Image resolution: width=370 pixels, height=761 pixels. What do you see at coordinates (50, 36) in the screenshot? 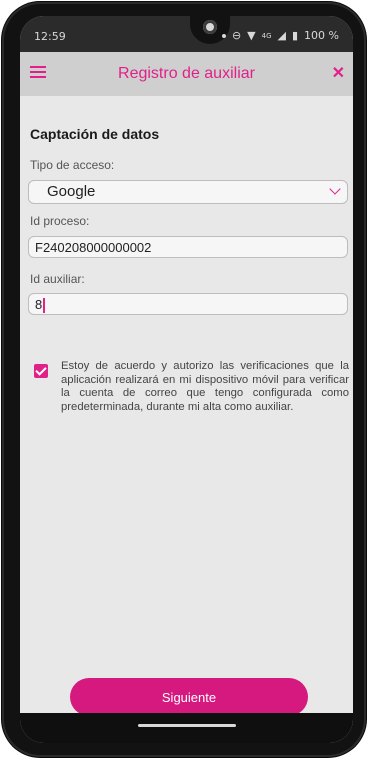
I see `status-time: 12:59` at bounding box center [50, 36].